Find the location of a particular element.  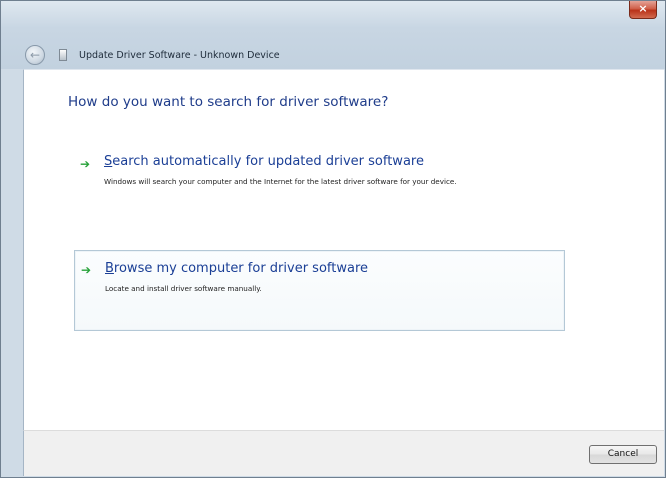

device-icon is located at coordinates (63, 55).